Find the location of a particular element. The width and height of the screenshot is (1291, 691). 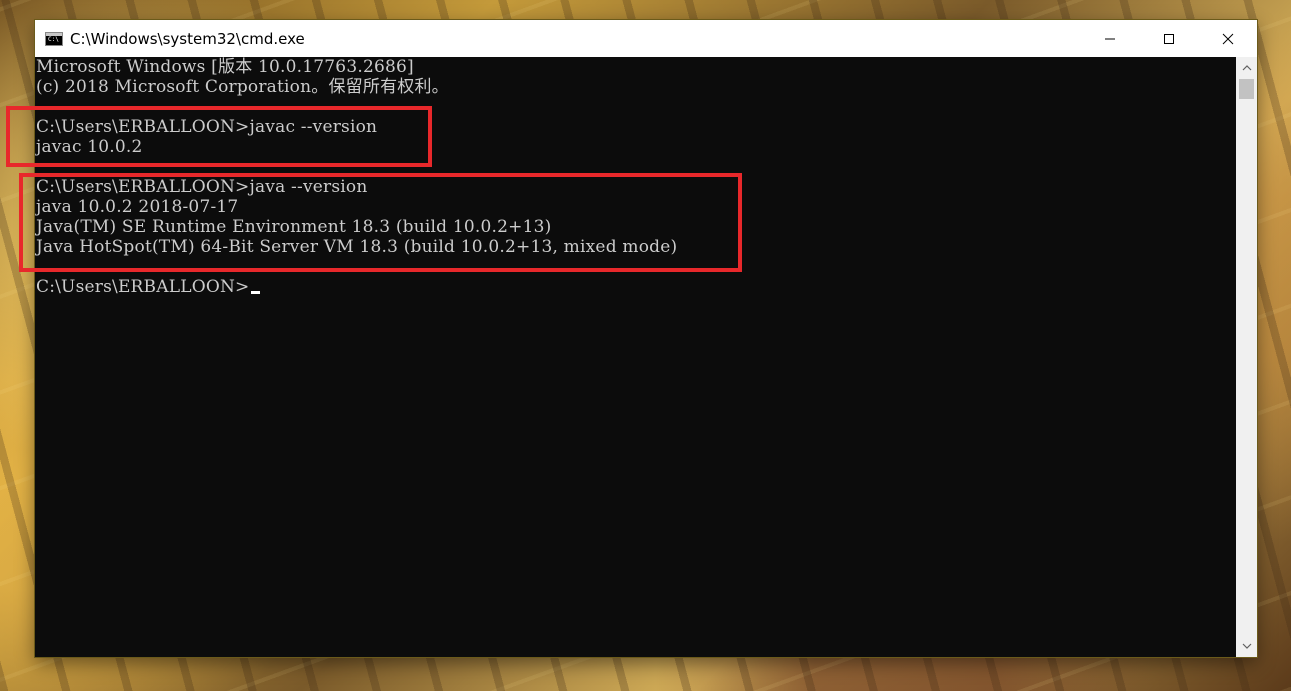

window-controls is located at coordinates (1168, 38).